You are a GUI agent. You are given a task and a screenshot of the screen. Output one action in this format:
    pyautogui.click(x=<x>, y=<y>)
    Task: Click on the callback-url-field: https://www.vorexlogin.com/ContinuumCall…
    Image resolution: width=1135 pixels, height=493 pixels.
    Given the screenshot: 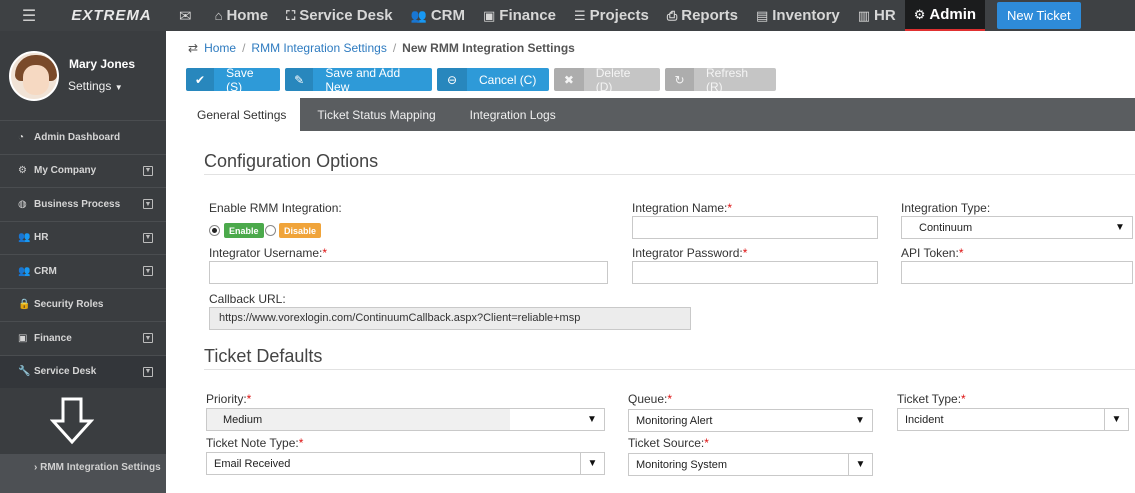 What is the action you would take?
    pyautogui.click(x=450, y=318)
    